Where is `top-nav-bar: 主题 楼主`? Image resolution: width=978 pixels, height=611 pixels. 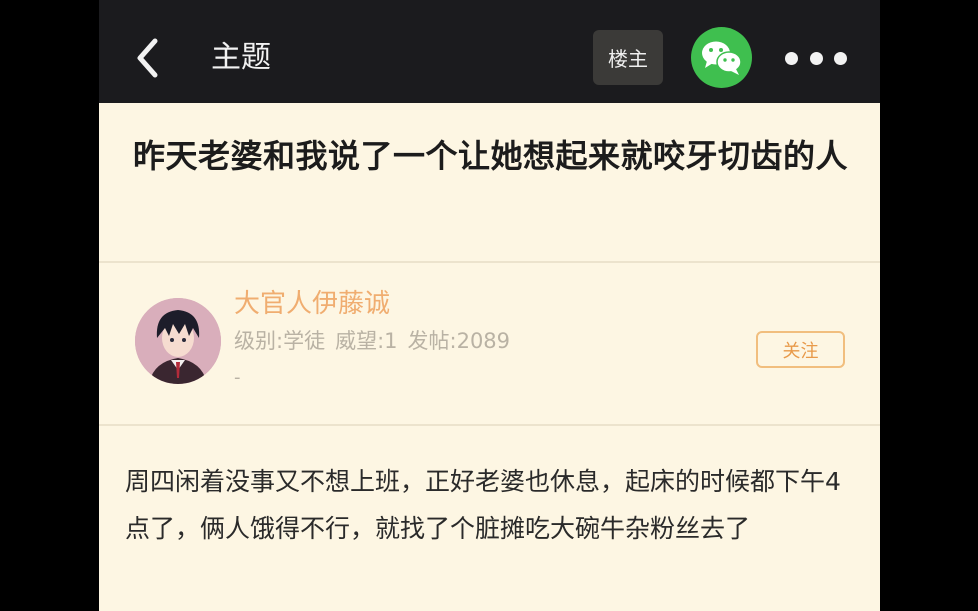
top-nav-bar: 主题 楼主 is located at coordinates (489, 51).